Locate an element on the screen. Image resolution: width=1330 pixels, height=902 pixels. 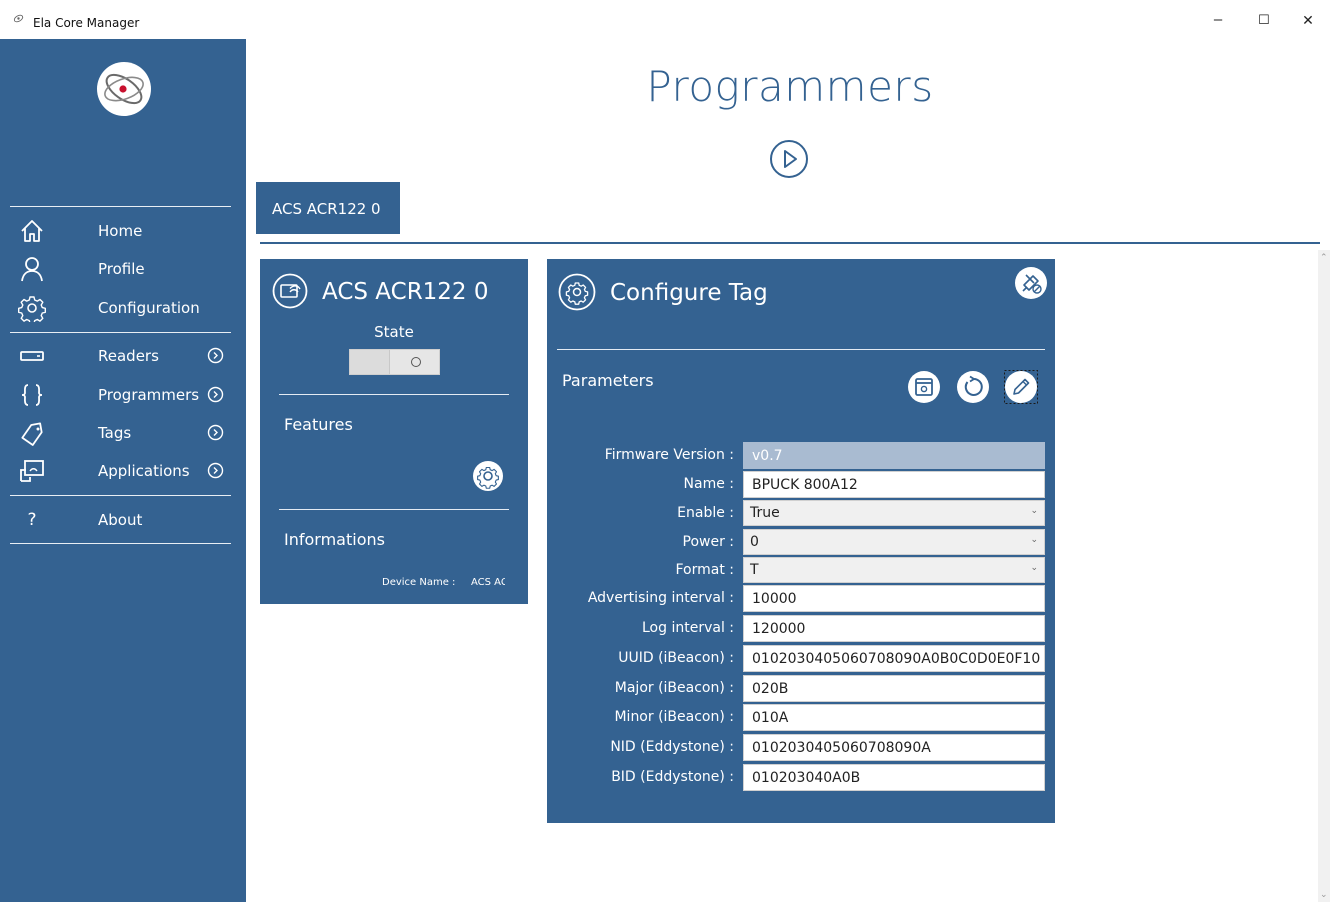
parameter-value: 0102030405060708090A is located at coordinates (841, 748).